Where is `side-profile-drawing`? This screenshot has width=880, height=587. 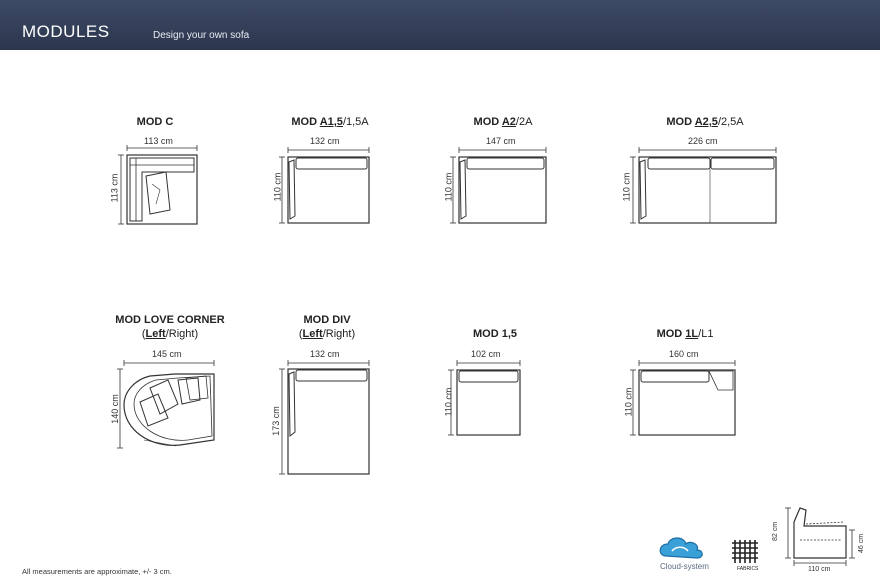
side-profile-drawing is located at coordinates (820, 536).